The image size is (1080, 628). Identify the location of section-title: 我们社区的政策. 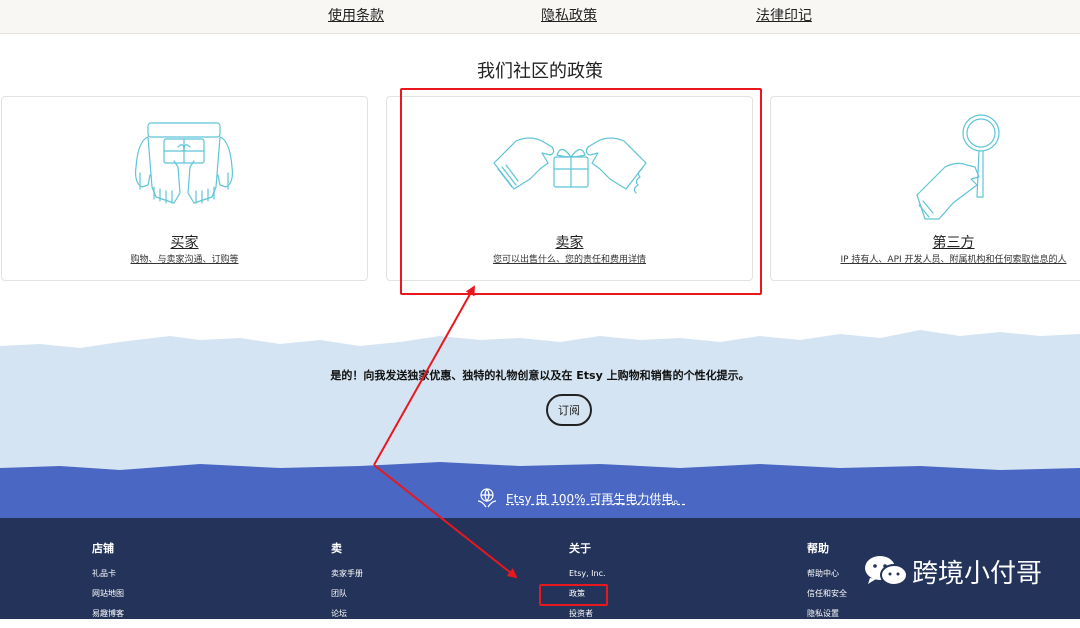
(540, 71).